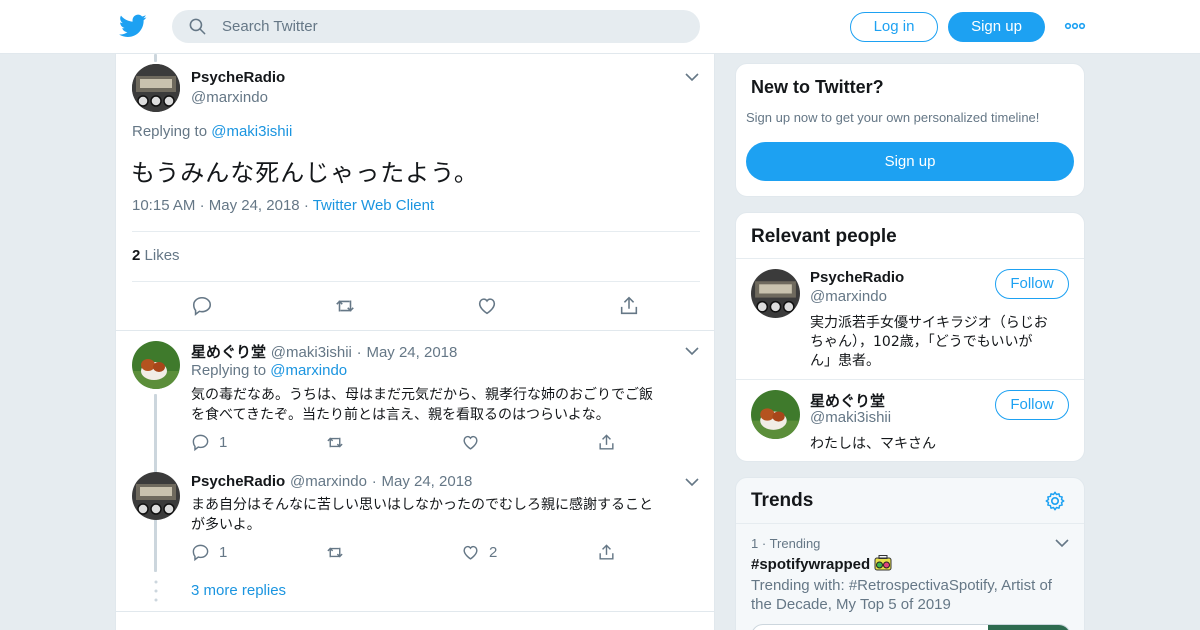 The image size is (1200, 630). I want to click on more-replies-link: 3 more replies, so click(238, 590).